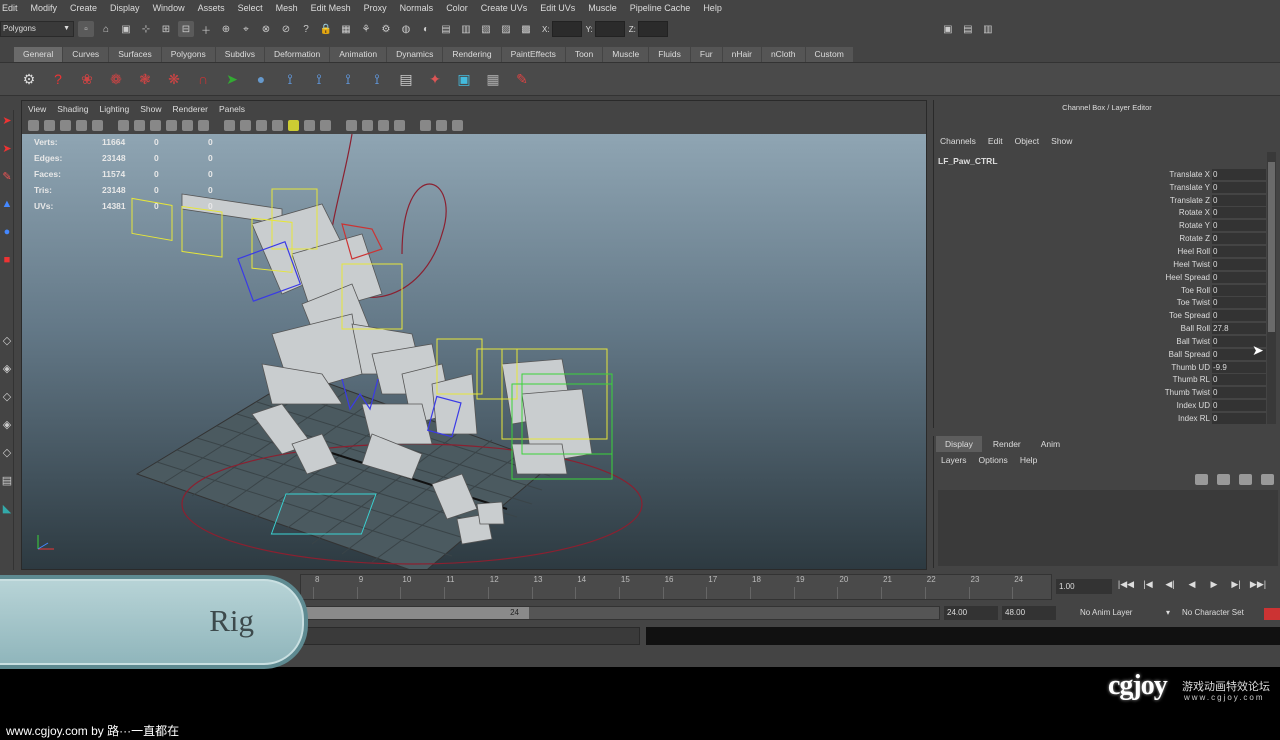 The width and height of the screenshot is (1280, 740). I want to click on default-light-icon, so click(309, 125).